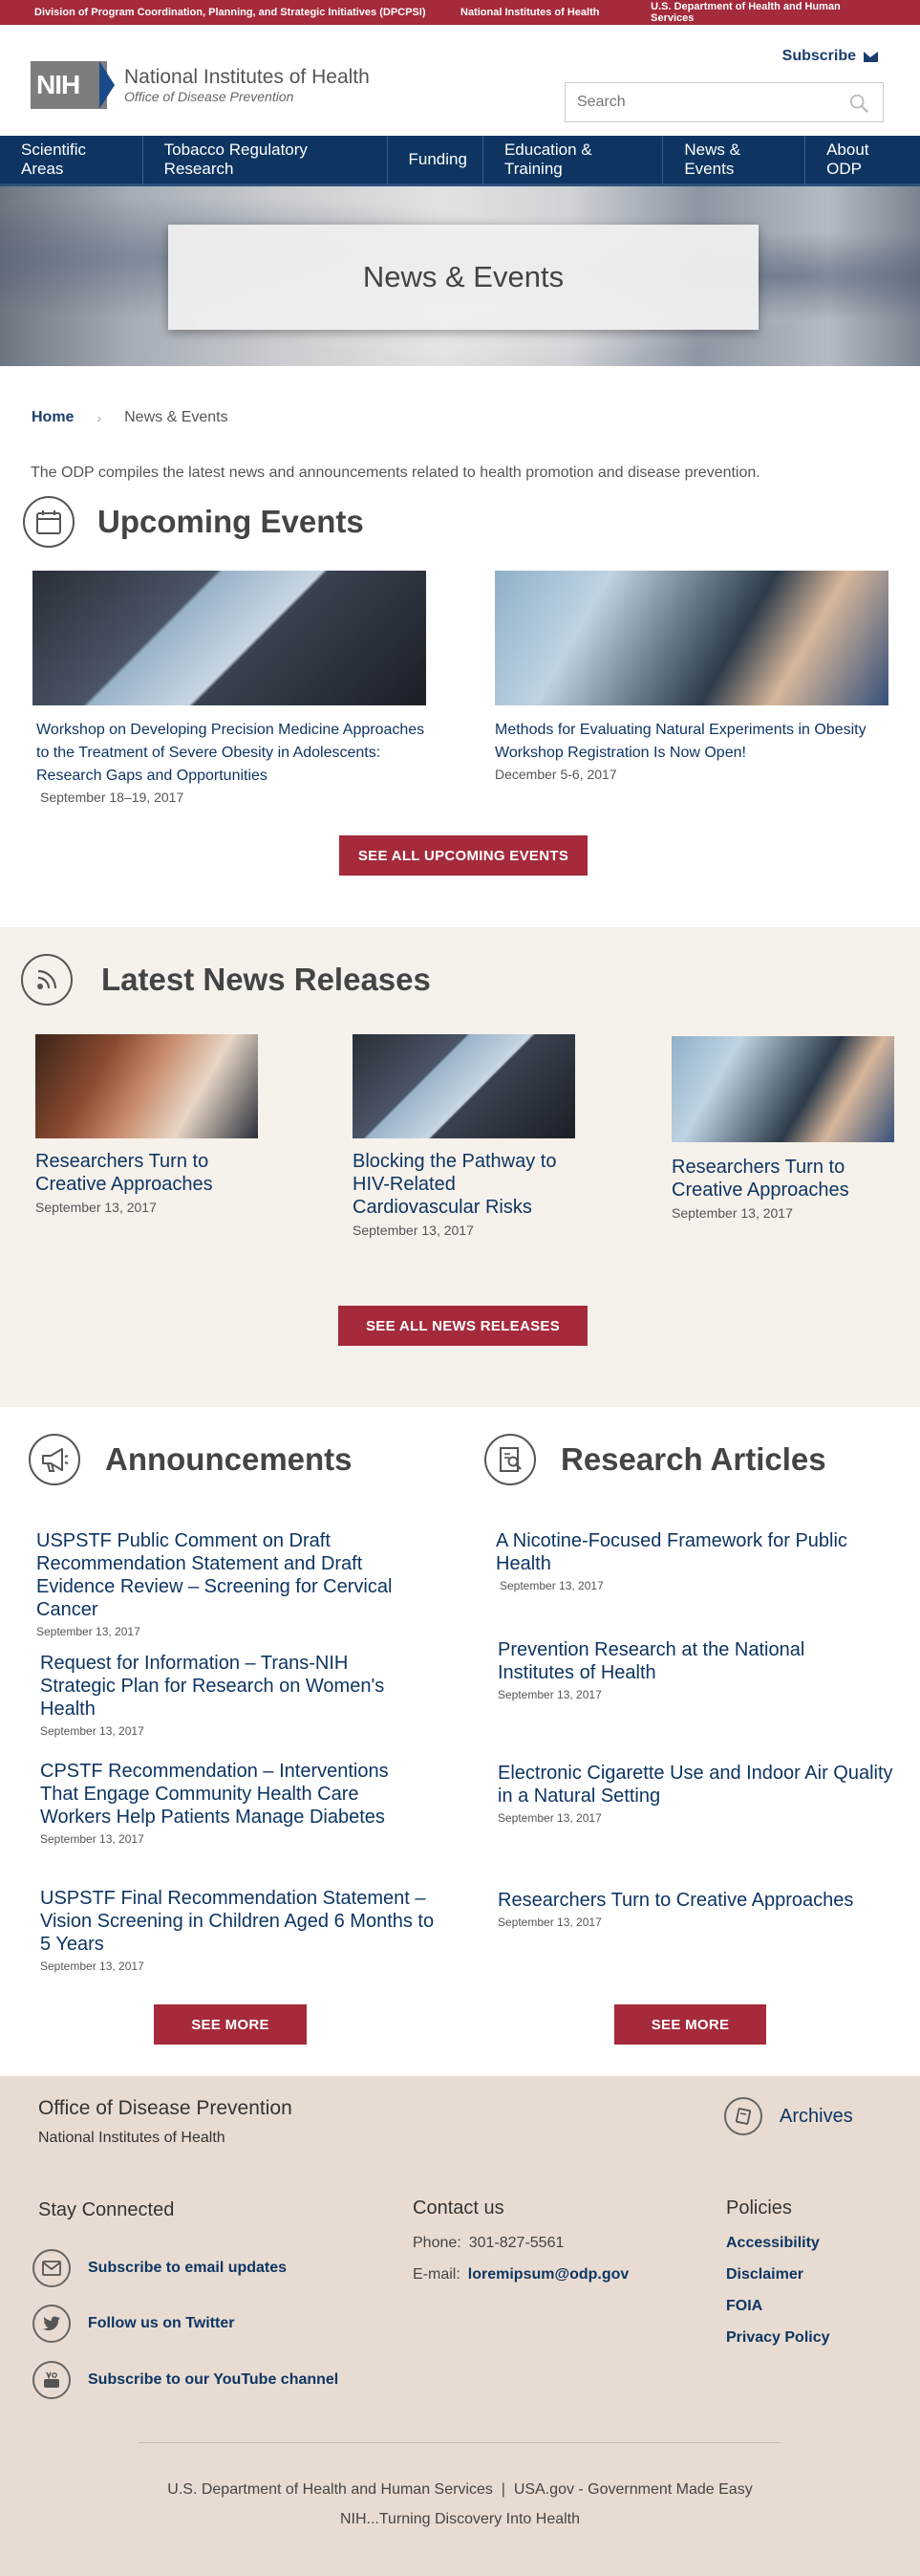  I want to click on subscribe-link: Subscribe, so click(830, 56).